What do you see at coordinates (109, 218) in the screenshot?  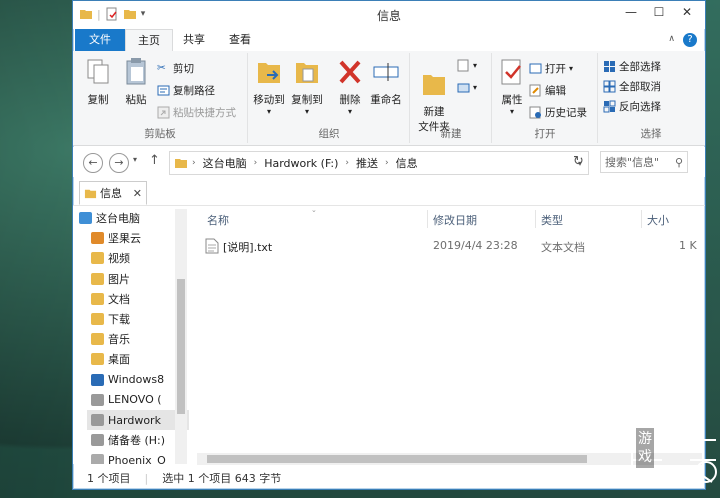 I see `nav-item: 这台电脑` at bounding box center [109, 218].